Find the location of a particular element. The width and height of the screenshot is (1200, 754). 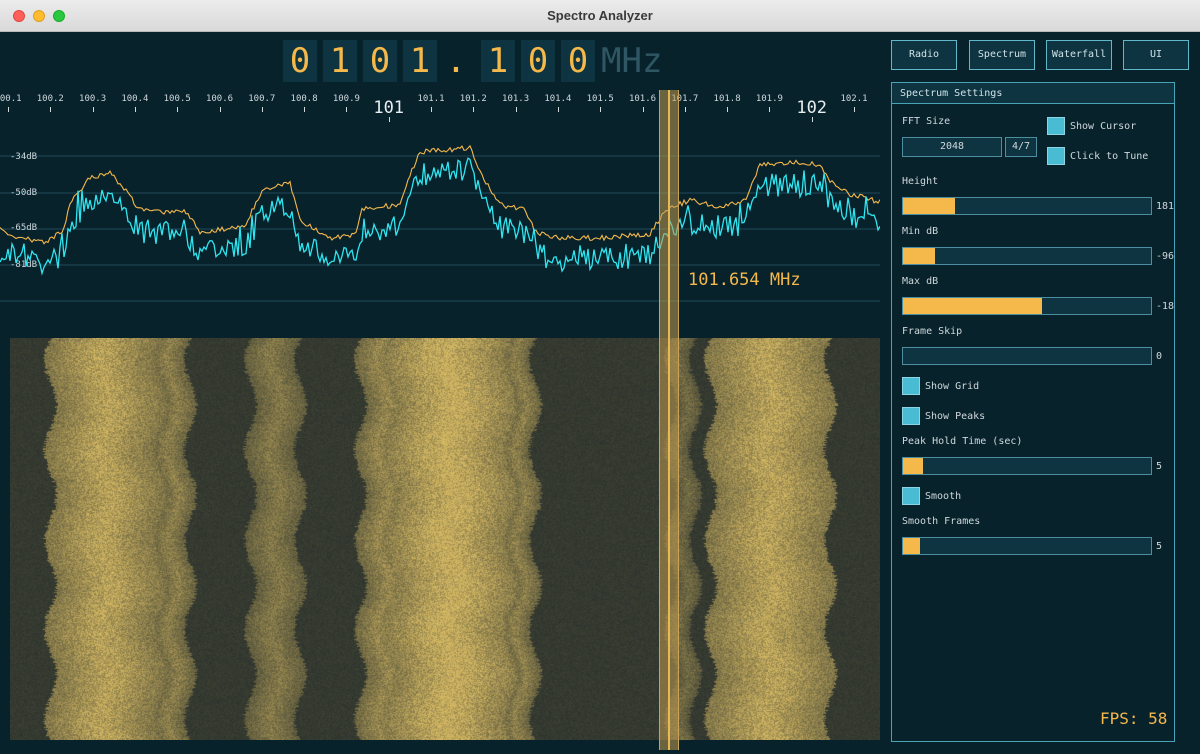

title-bar: Spectro Analyzer is located at coordinates (600, 16).